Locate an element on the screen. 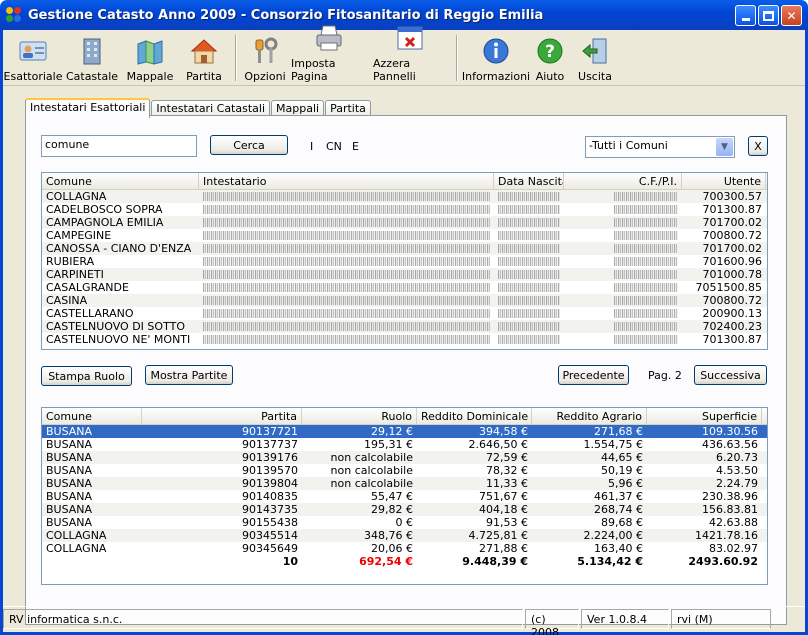 Image resolution: width=808 pixels, height=635 pixels. table-row: CANOSSA - CIANO D'ENZA 701700.02 is located at coordinates (404, 248).